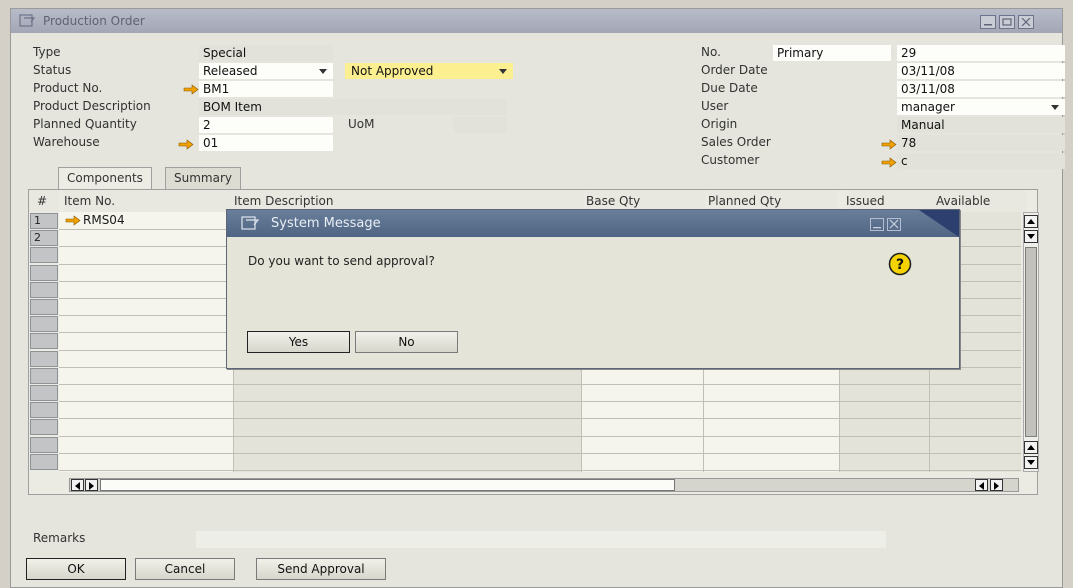  What do you see at coordinates (593, 223) in the screenshot?
I see `dialog-titlebar: System Message` at bounding box center [593, 223].